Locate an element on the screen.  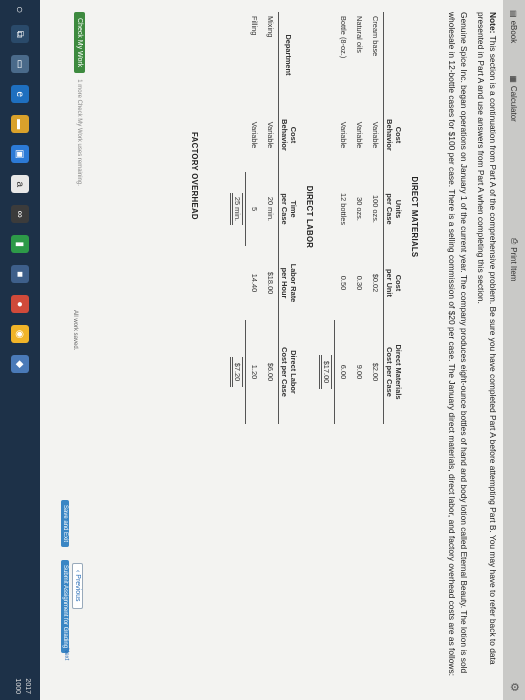
dl-total-row: 25 min. $7.20 is located at coordinates (237, 218).